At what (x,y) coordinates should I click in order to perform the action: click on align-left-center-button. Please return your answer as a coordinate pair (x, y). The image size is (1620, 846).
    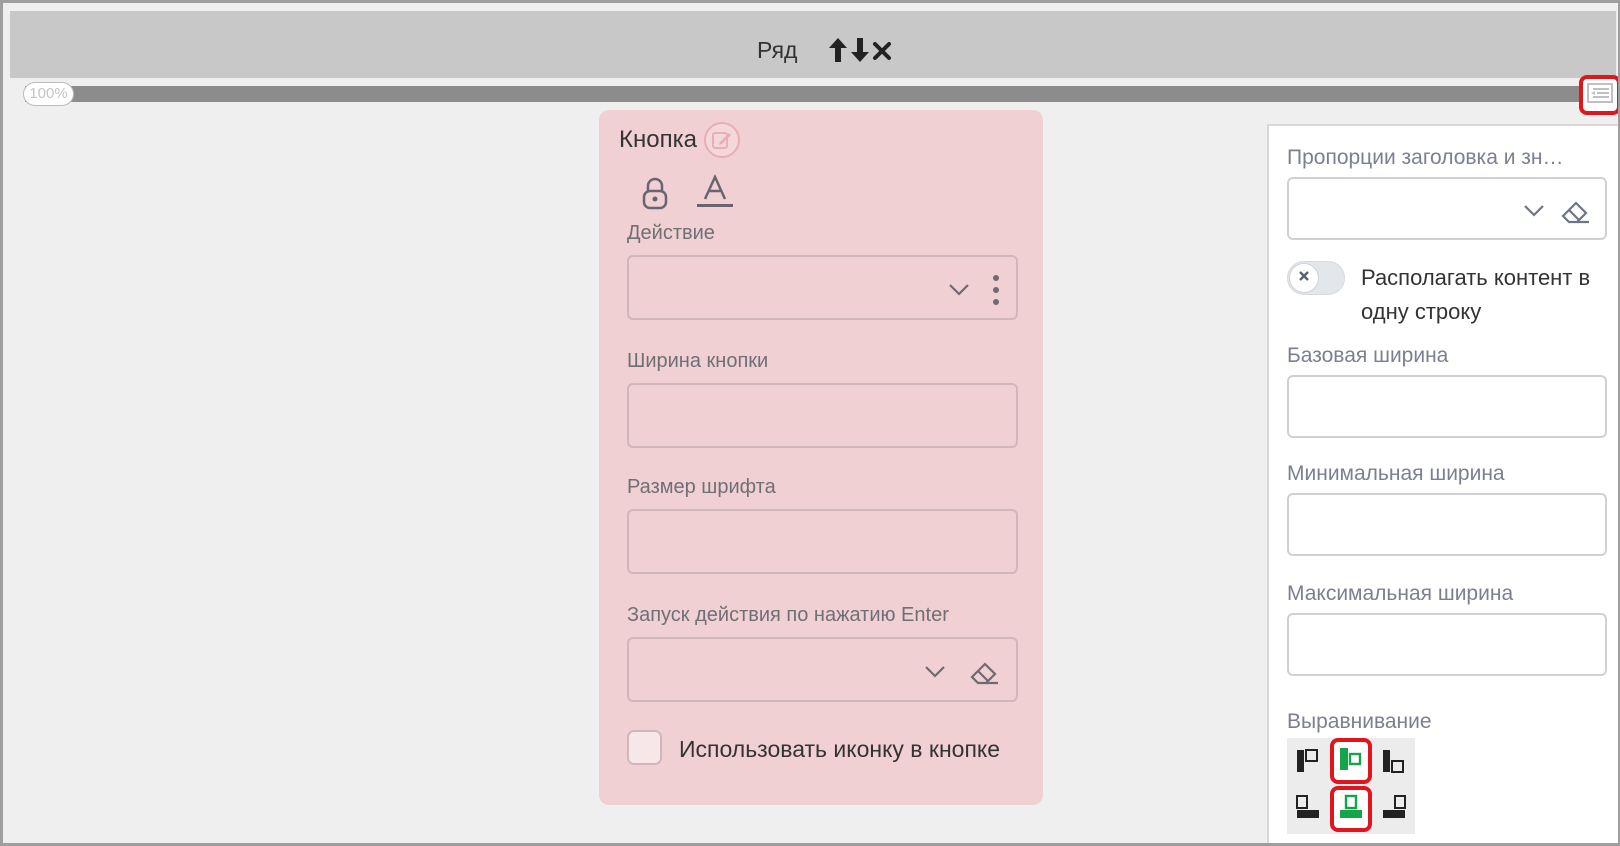
    Looking at the image, I should click on (1351, 761).